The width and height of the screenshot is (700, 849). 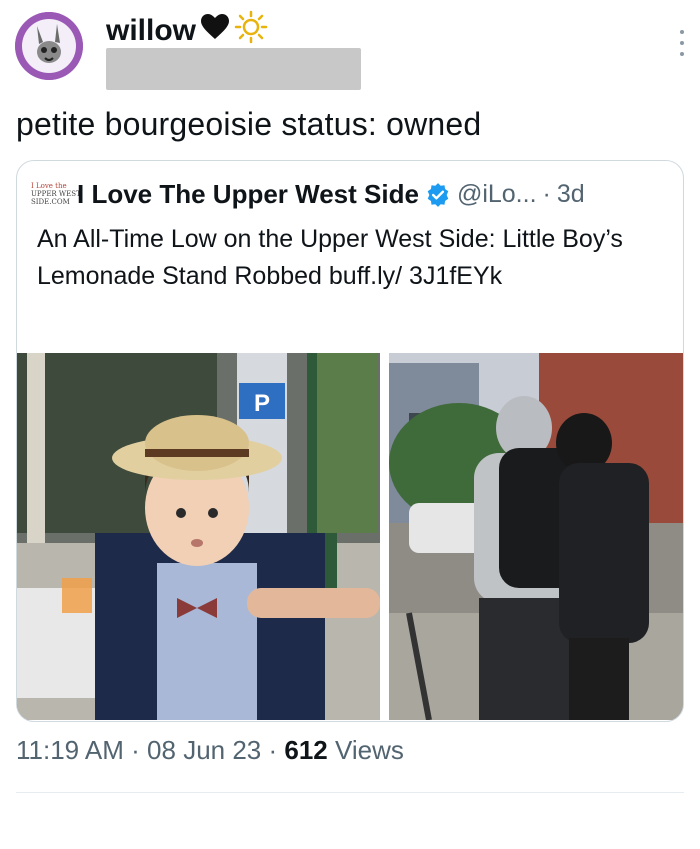 What do you see at coordinates (215, 31) in the screenshot?
I see `black-heart-icon` at bounding box center [215, 31].